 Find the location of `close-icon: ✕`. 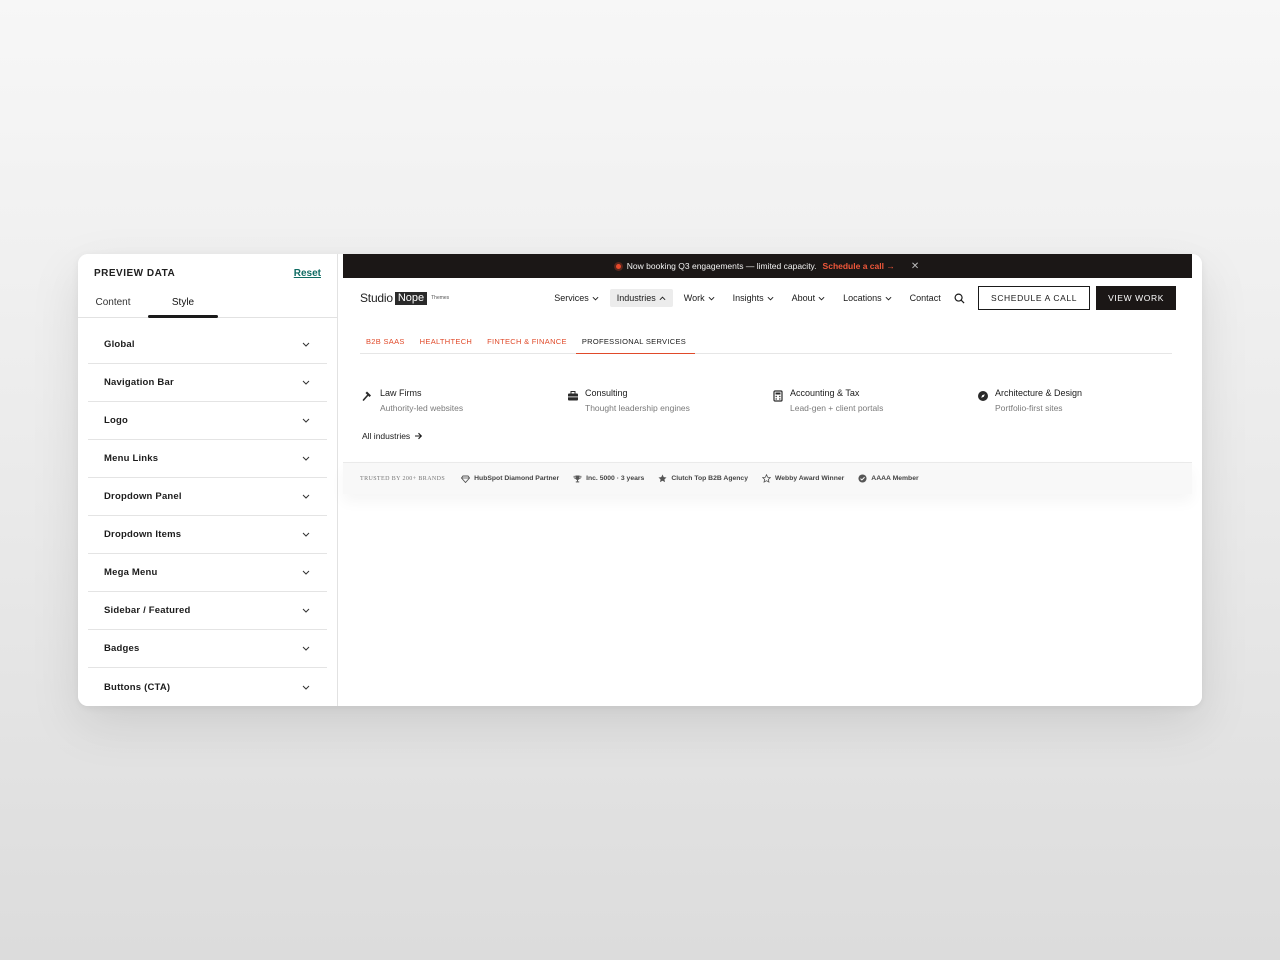

close-icon: ✕ is located at coordinates (915, 266).